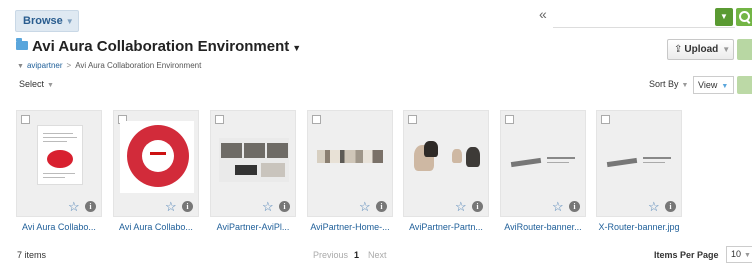 Image resolution: width=752 pixels, height=263 pixels. Describe the element at coordinates (546, 15) in the screenshot. I see `collapse-panel-icon: «` at that location.